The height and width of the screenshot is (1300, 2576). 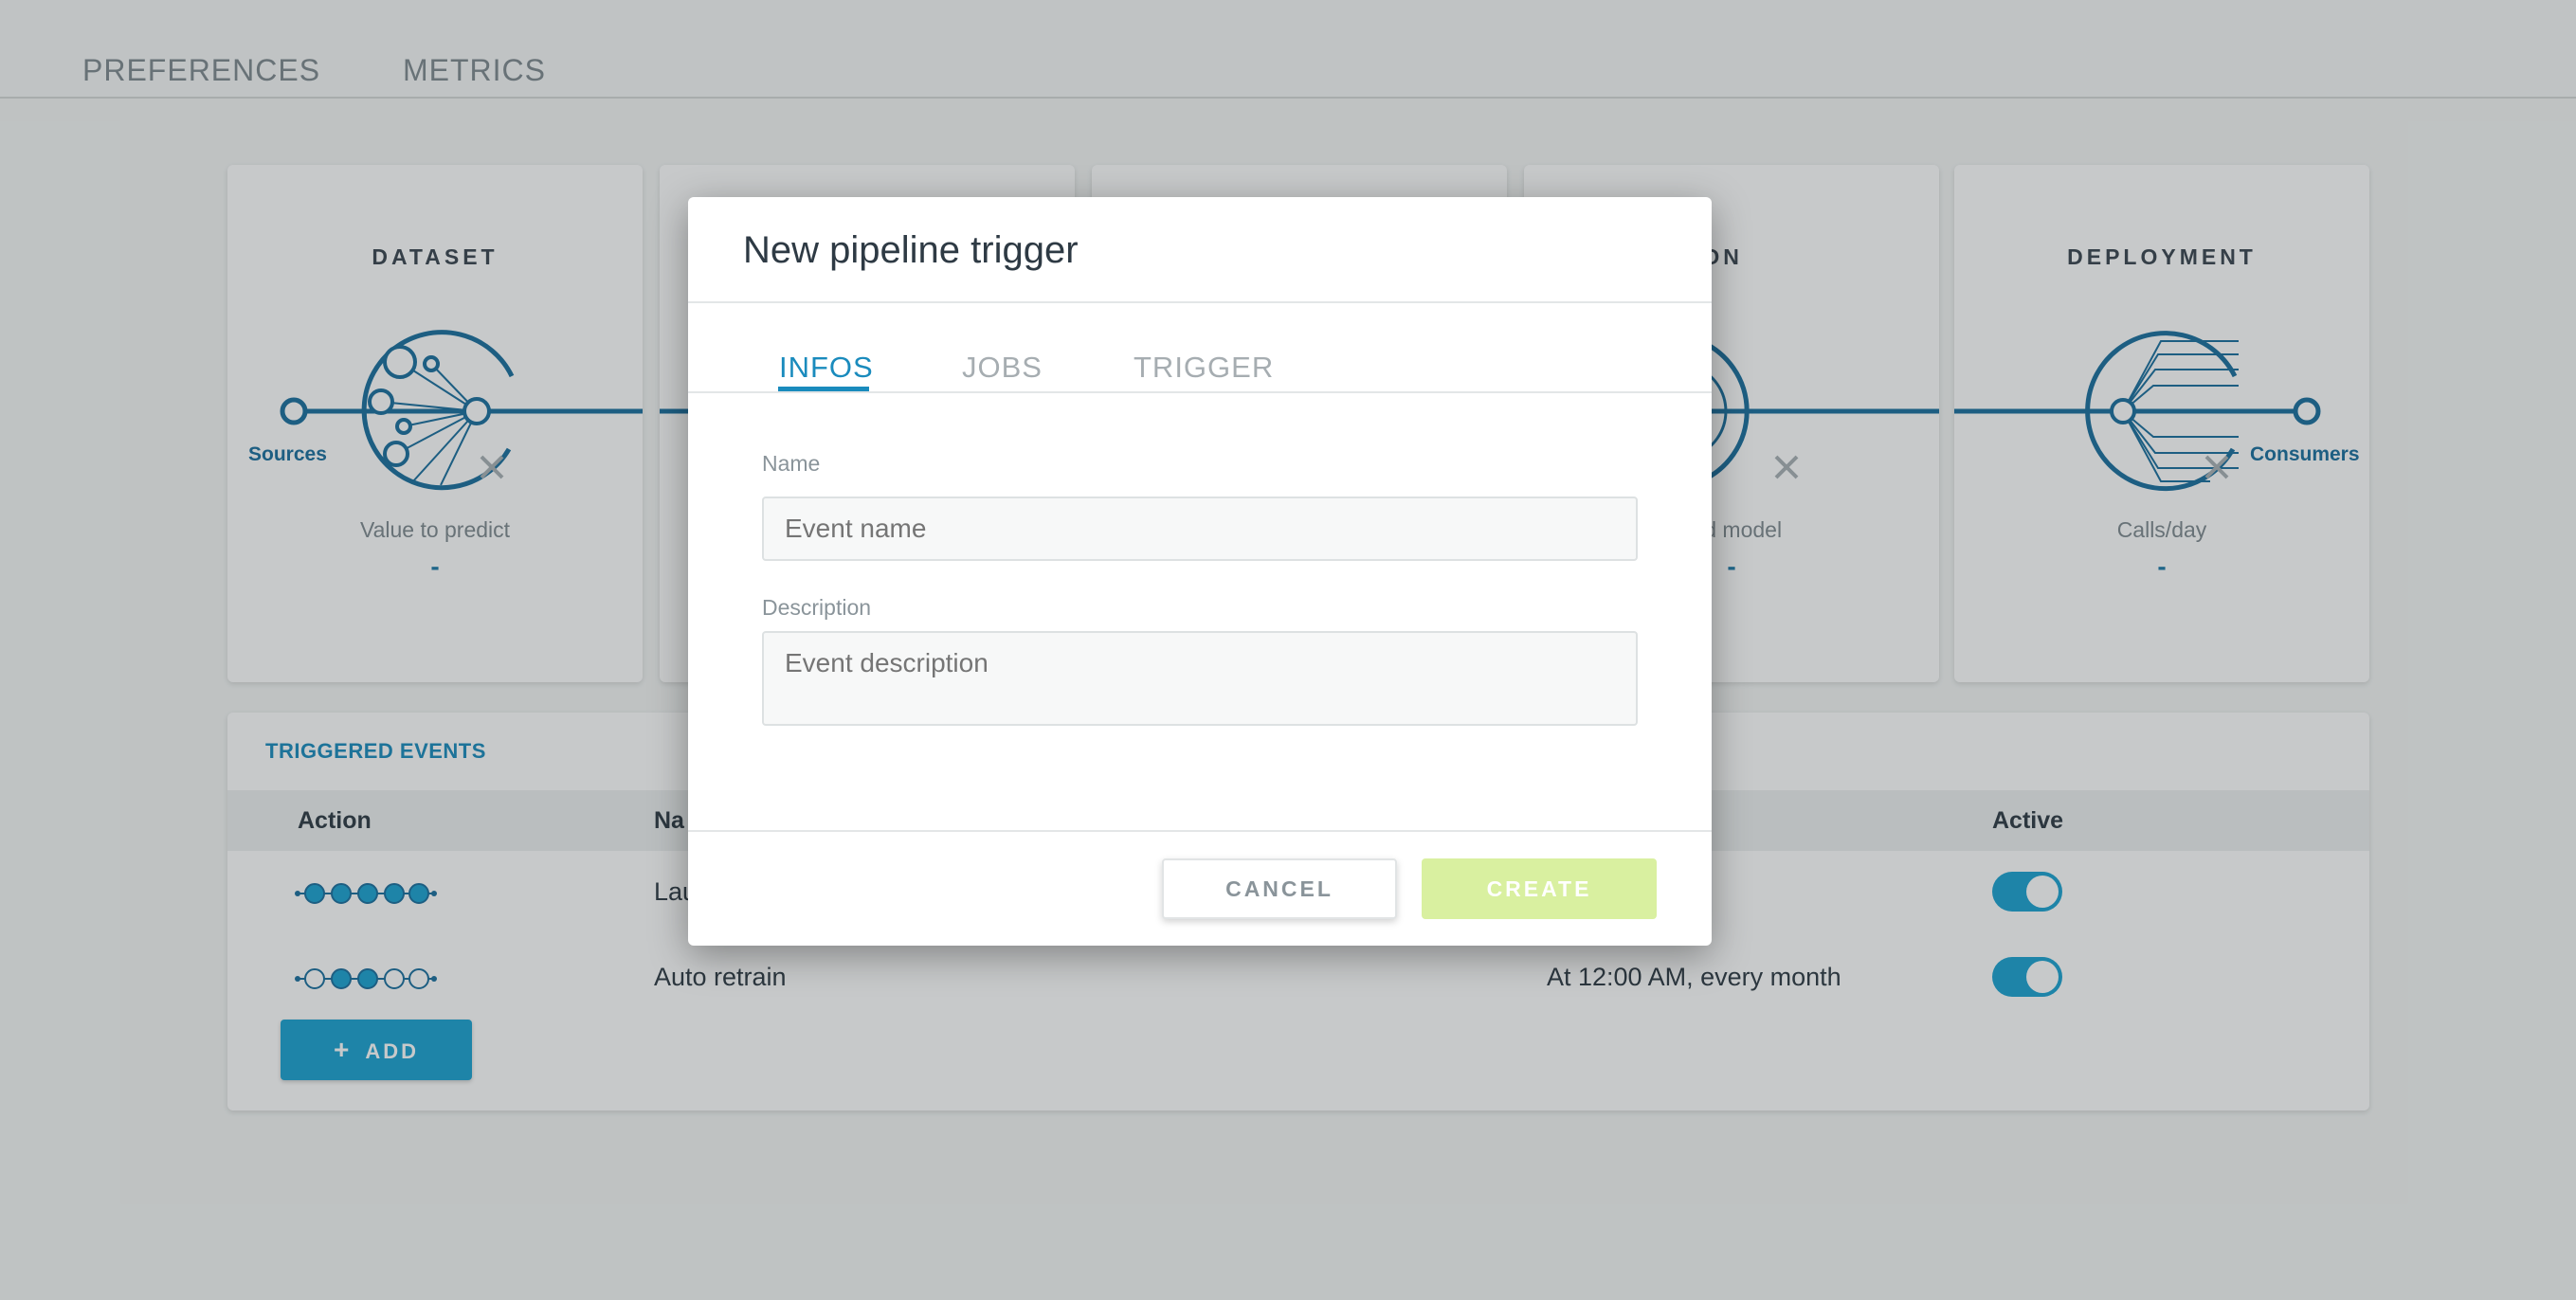 What do you see at coordinates (1279, 888) in the screenshot?
I see `cancel-button: CANCEL` at bounding box center [1279, 888].